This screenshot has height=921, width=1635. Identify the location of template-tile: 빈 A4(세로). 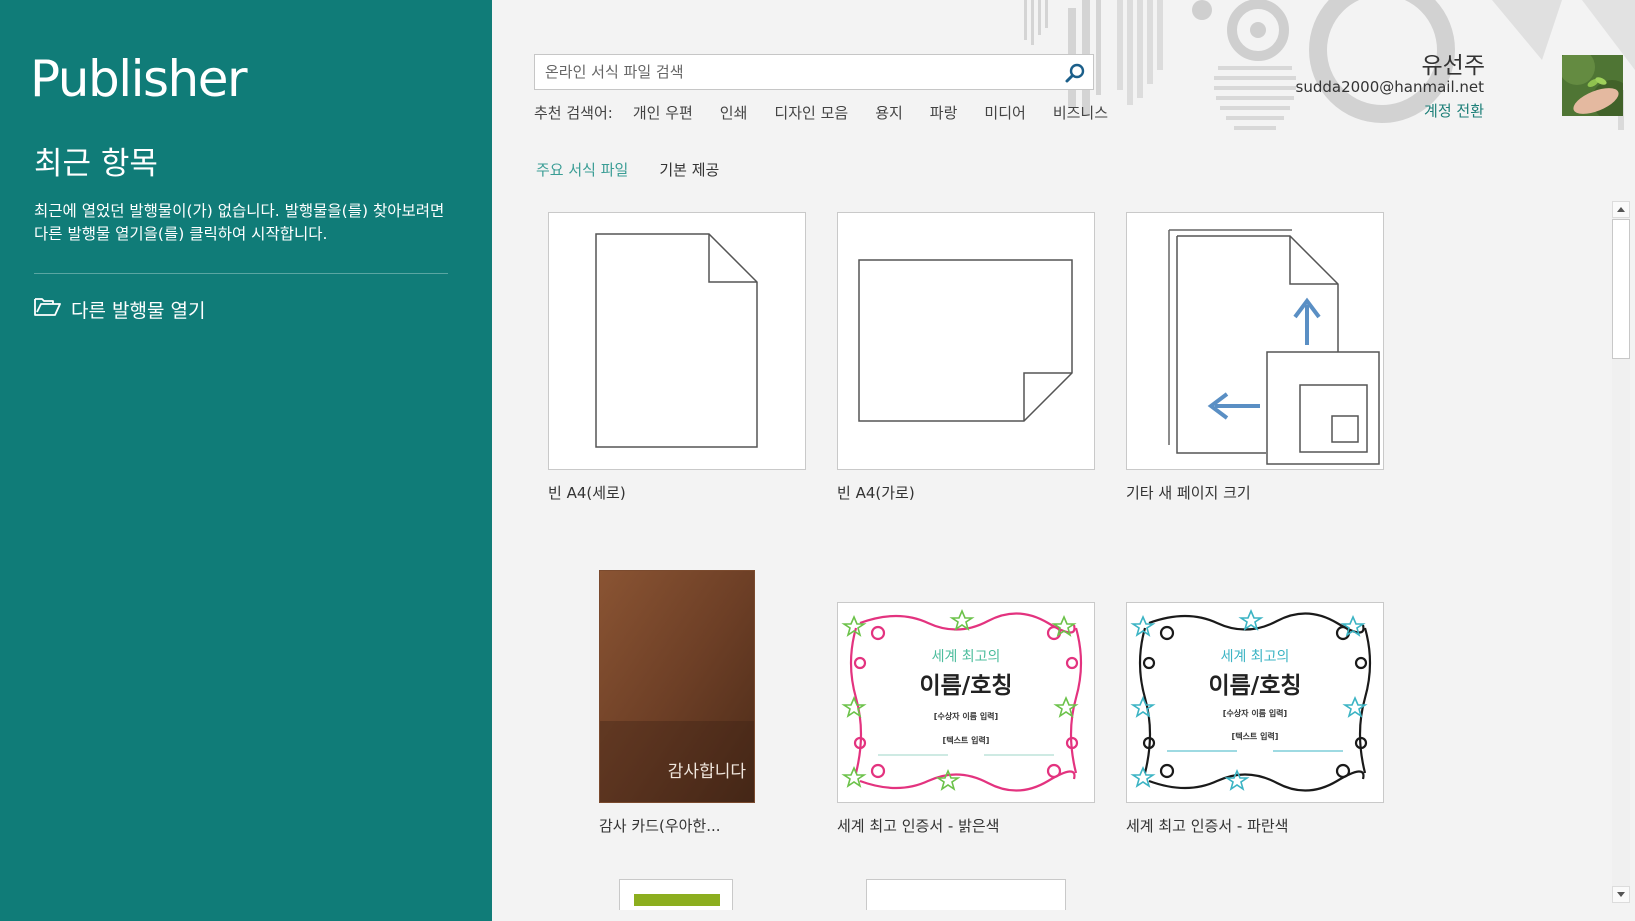
(677, 357).